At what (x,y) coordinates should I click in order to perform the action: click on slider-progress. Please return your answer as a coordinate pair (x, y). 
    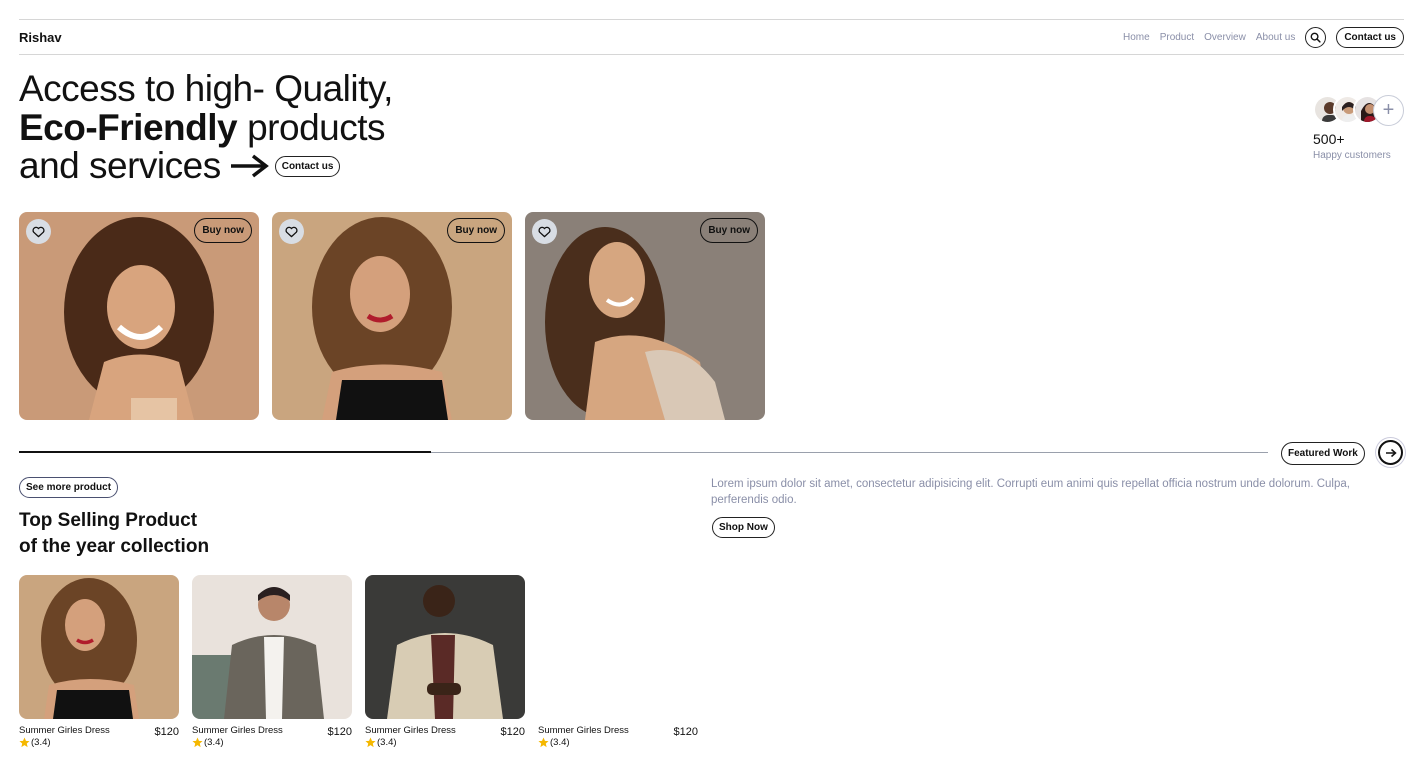
    Looking at the image, I should click on (225, 452).